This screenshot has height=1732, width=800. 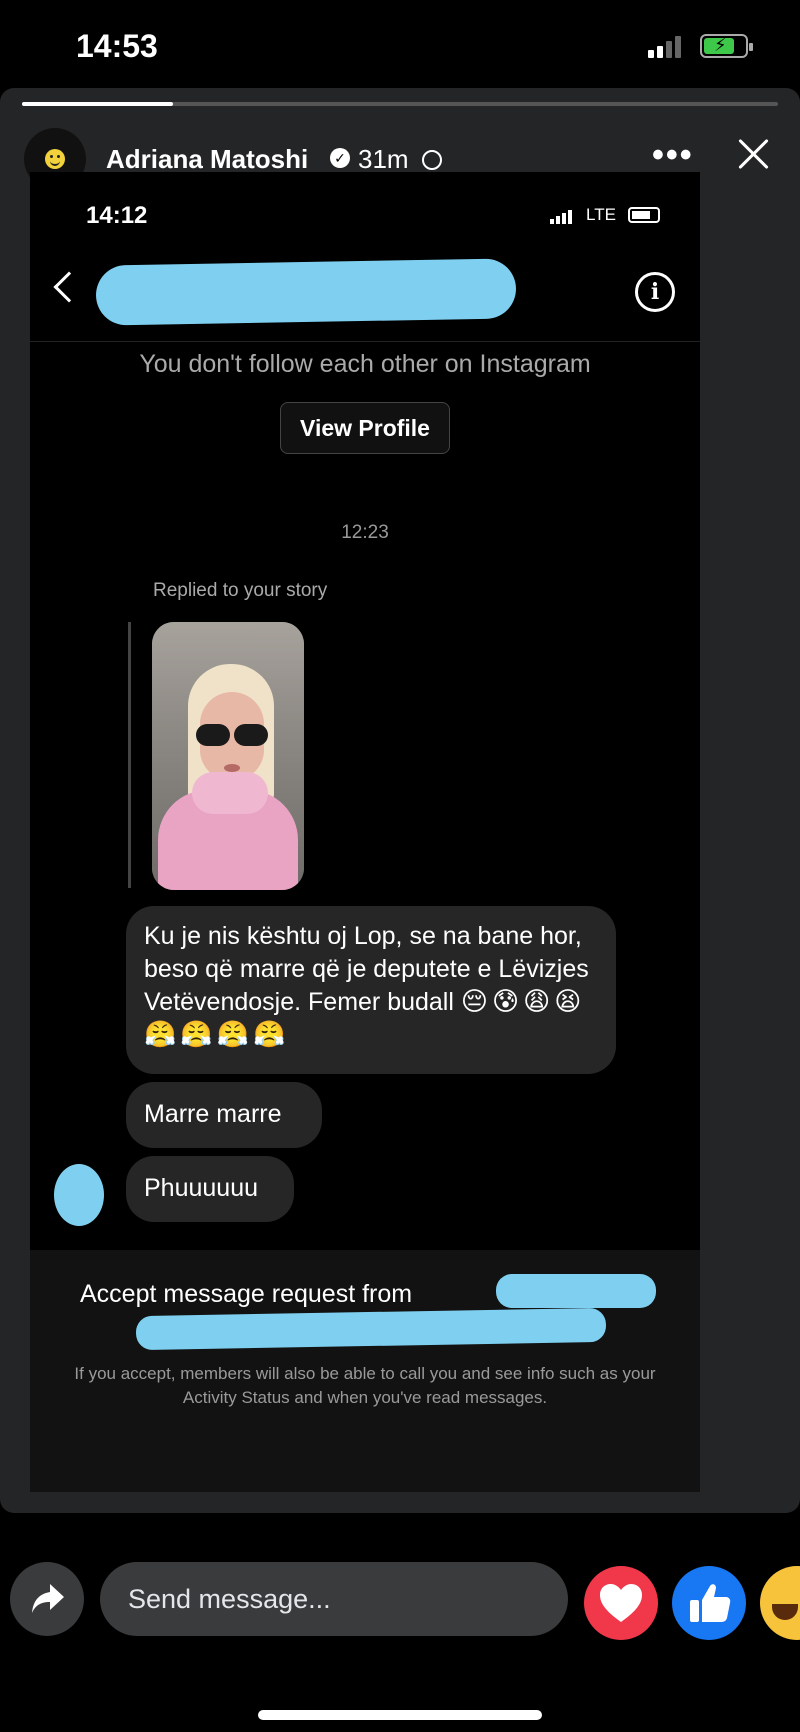 I want to click on status-time: 14:53, so click(x=117, y=46).